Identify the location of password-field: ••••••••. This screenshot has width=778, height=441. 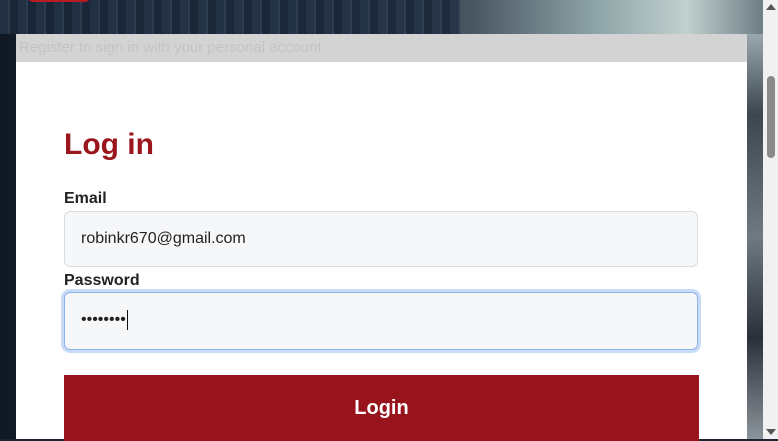
(381, 321).